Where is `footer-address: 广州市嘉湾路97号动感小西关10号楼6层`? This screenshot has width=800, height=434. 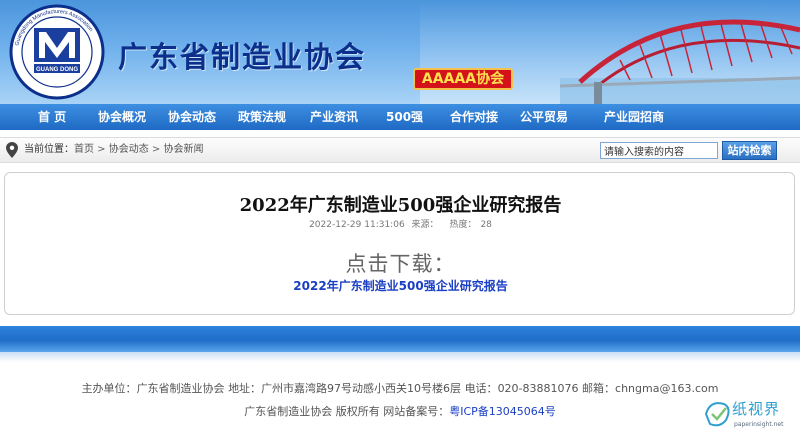 footer-address: 广州市嘉湾路97号动感小西关10号楼6层 is located at coordinates (361, 388).